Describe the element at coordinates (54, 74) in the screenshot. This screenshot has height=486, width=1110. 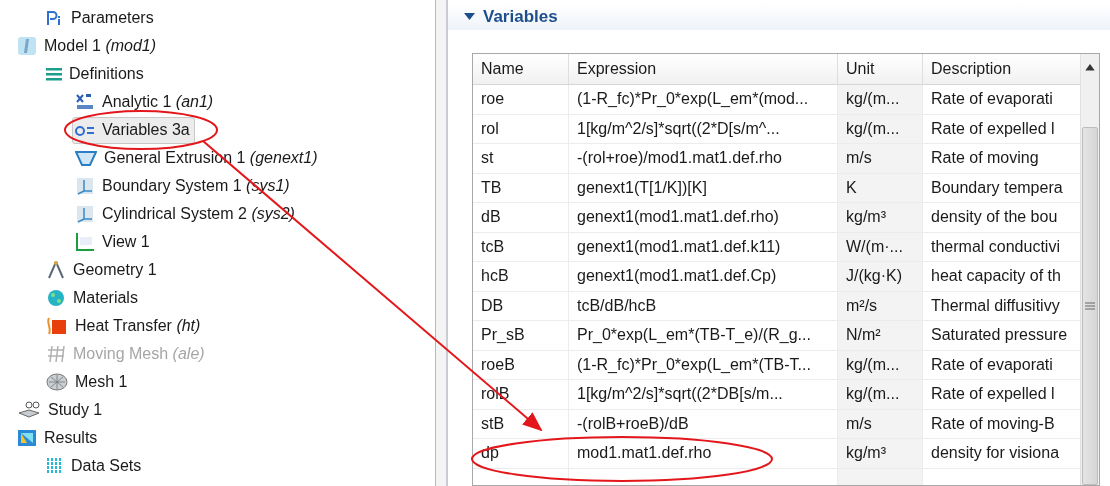
I see `list-icon` at that location.